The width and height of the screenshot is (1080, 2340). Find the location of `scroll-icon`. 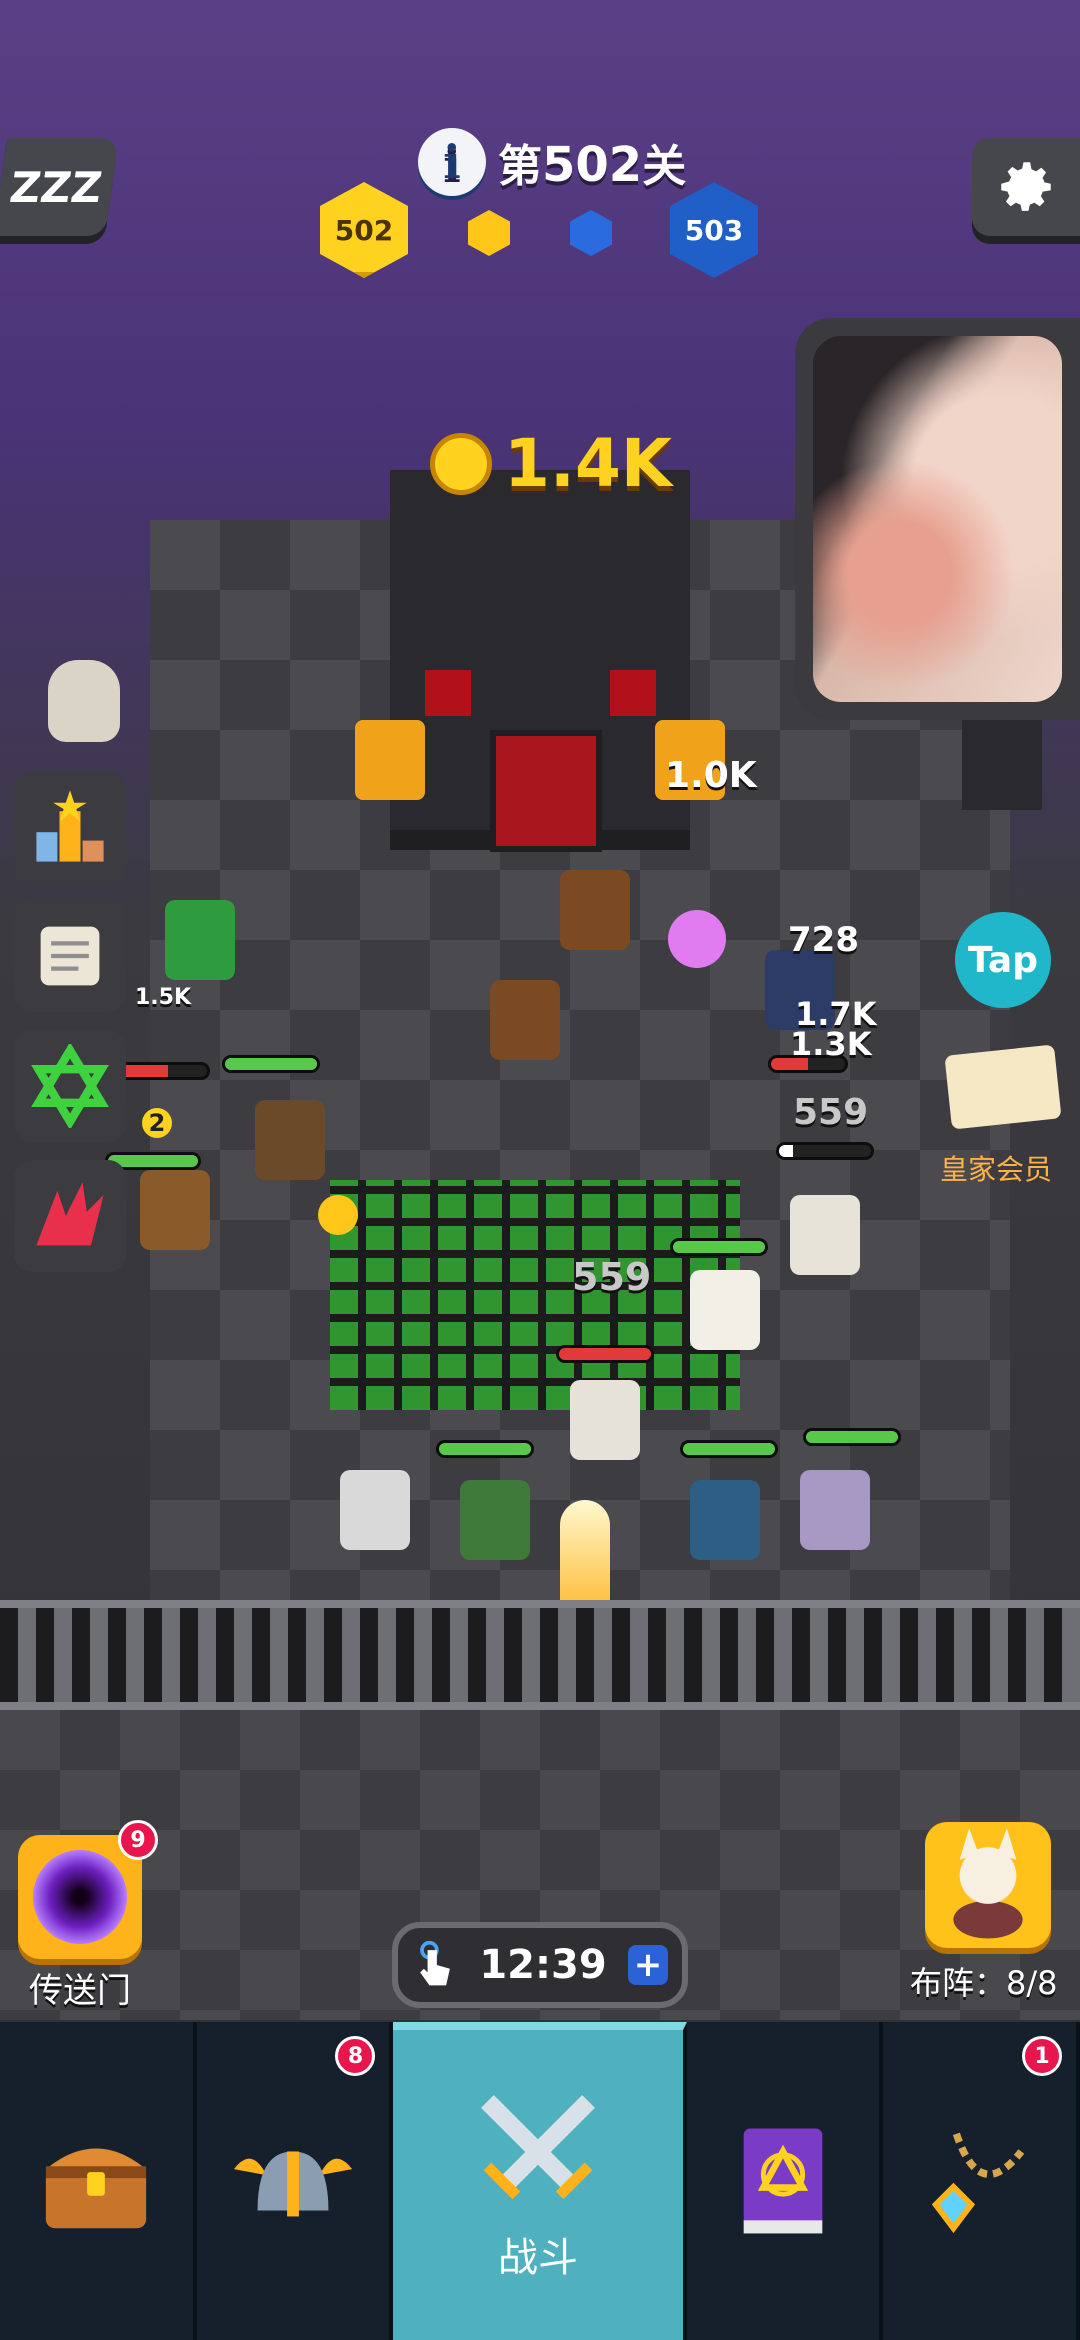

scroll-icon is located at coordinates (70, 956).